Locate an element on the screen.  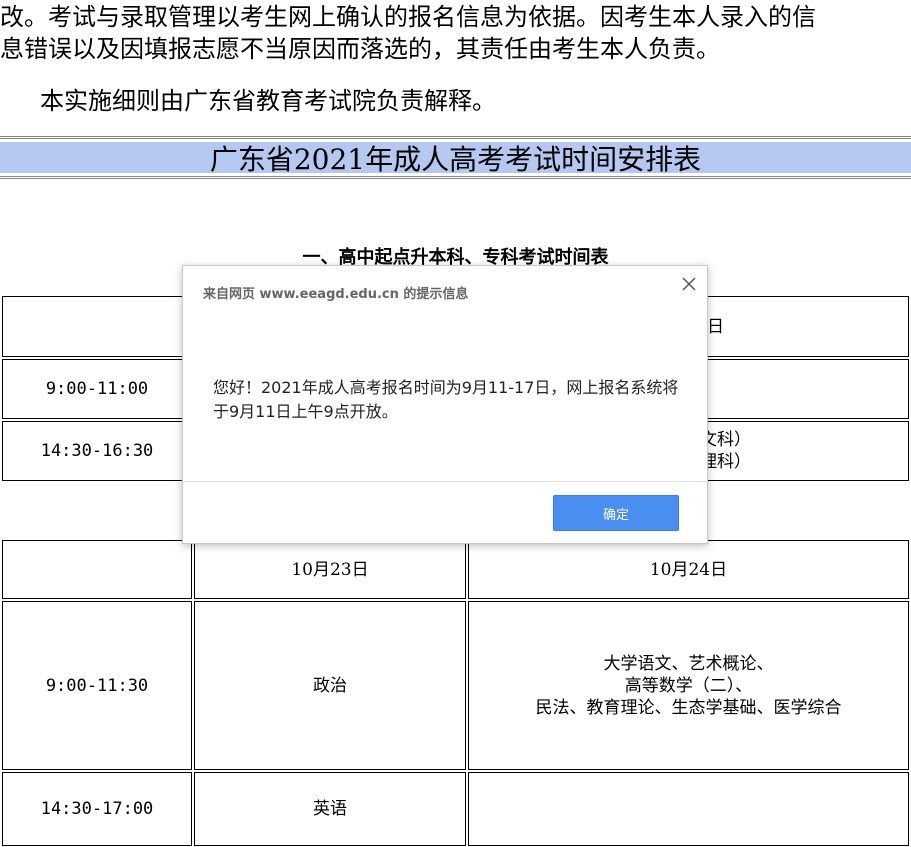
article-text-line: 改。考试与录取管理以考生网上确认的报名信息为依据。因考生本人录入的信 is located at coordinates (408, 17).